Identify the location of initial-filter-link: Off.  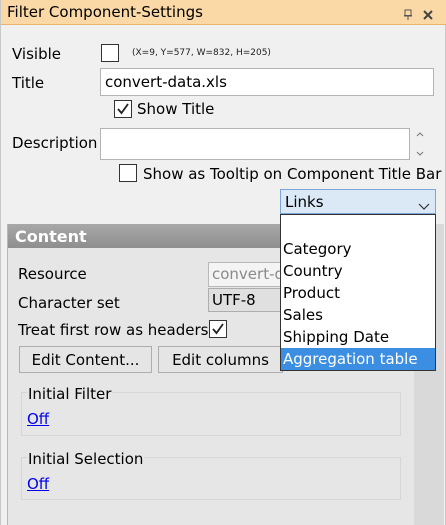
(38, 419).